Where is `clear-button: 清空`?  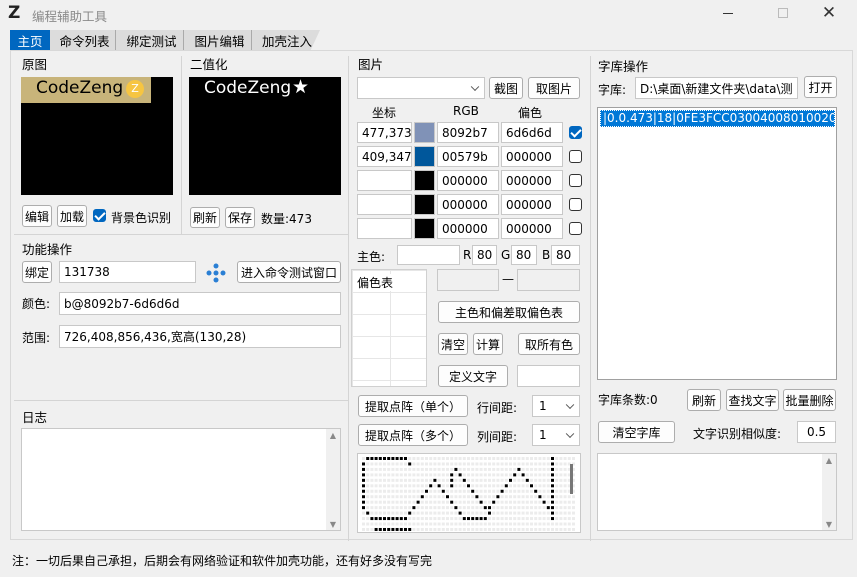 clear-button: 清空 is located at coordinates (453, 344).